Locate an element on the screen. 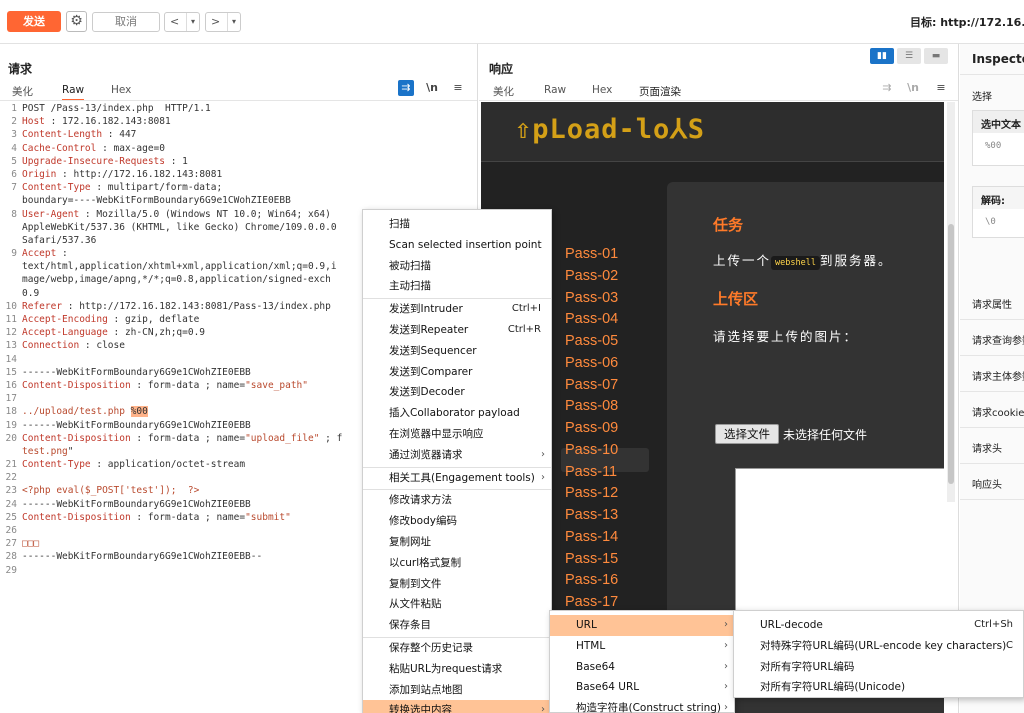 The image size is (1024, 713). menu-item-label: 发送到Sequencer is located at coordinates (433, 350).